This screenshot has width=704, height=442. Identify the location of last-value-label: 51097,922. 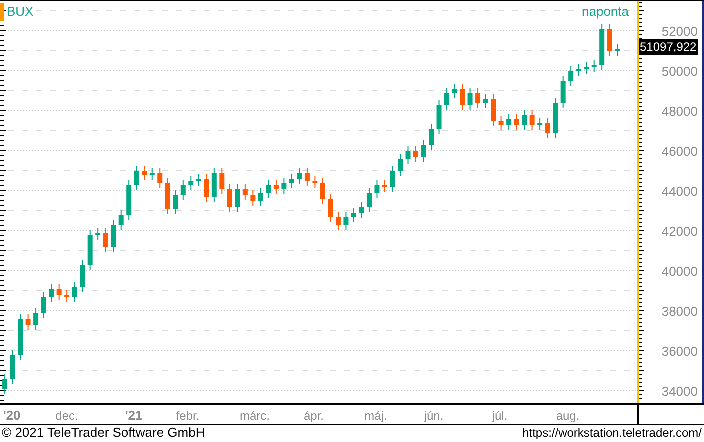
(668, 47).